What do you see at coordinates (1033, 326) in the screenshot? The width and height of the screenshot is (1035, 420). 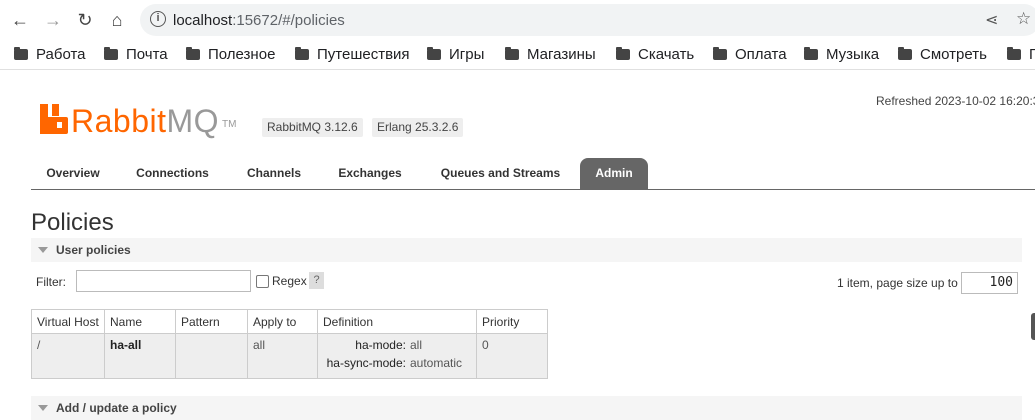 I see `side-panel-handle` at bounding box center [1033, 326].